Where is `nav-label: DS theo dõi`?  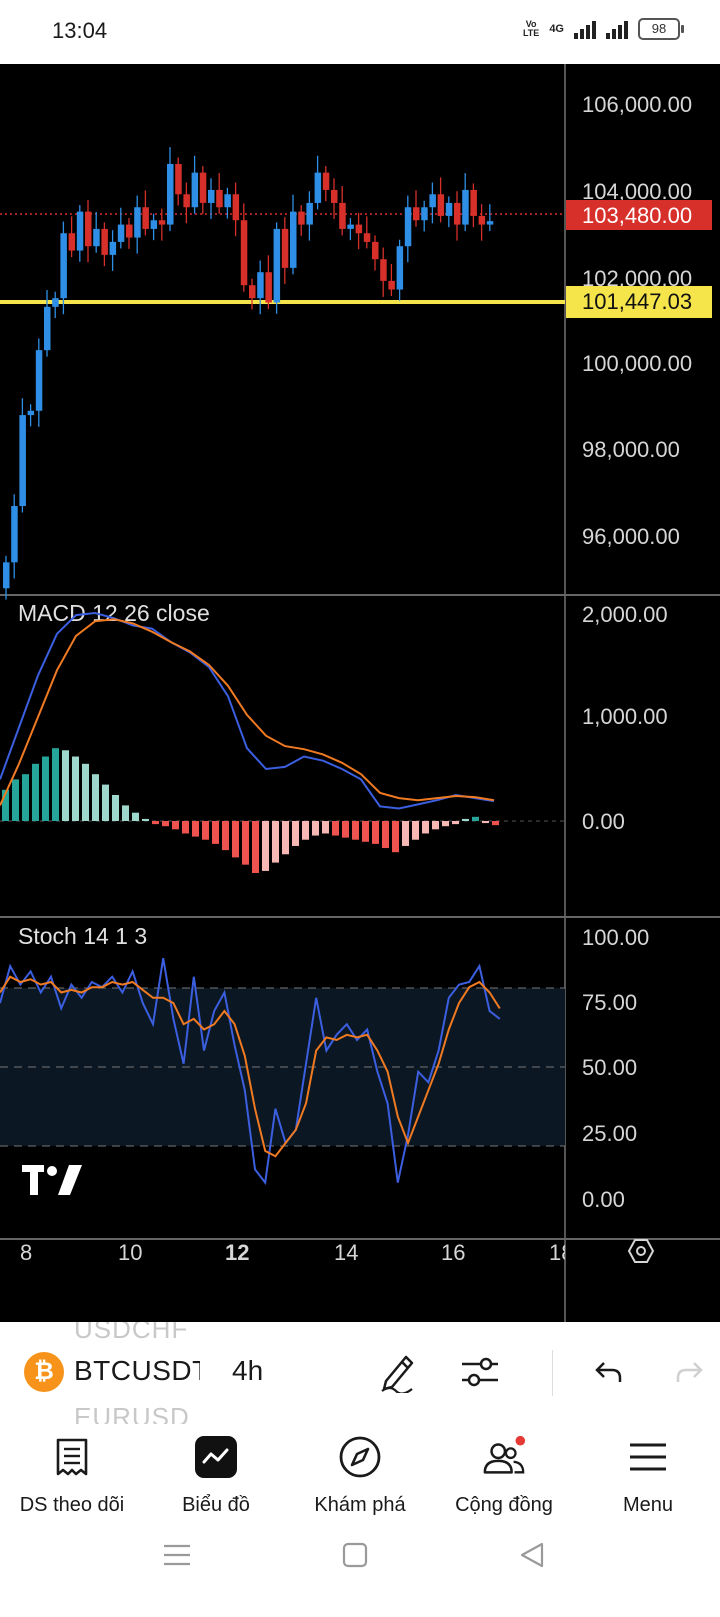
nav-label: DS theo dõi is located at coordinates (72, 1505).